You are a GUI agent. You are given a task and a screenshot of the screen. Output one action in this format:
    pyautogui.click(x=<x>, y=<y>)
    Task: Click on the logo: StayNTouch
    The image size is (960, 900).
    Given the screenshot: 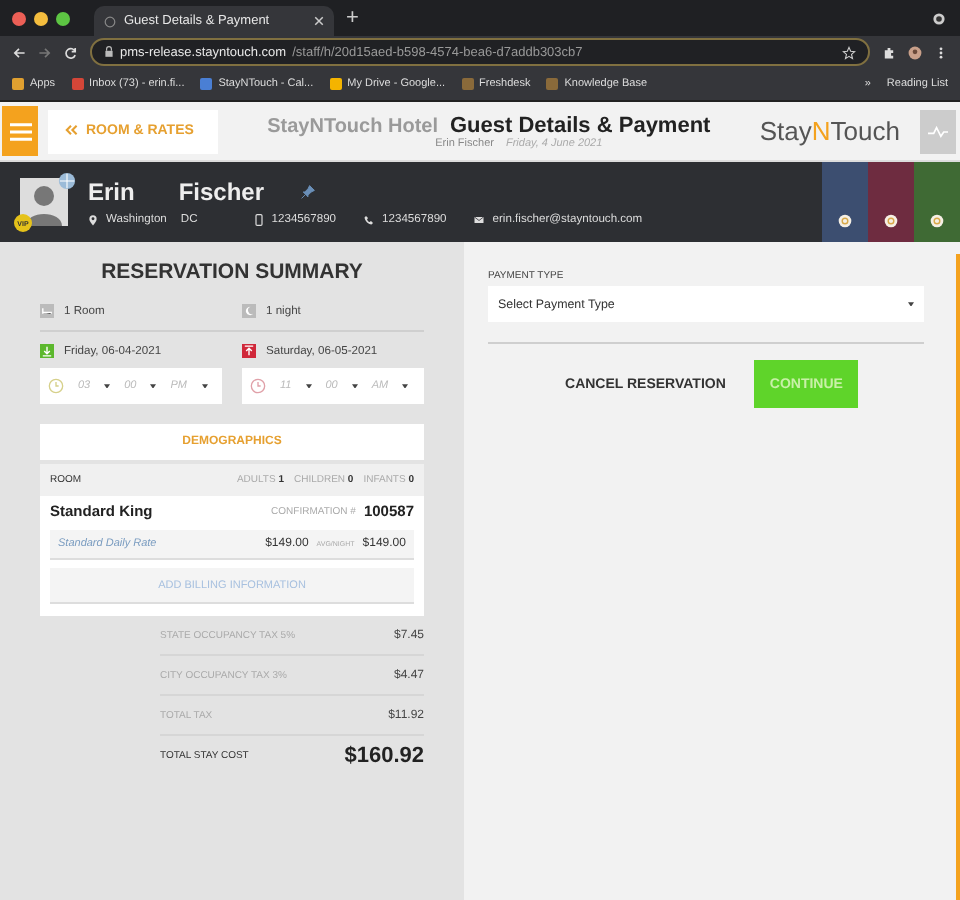 What is the action you would take?
    pyautogui.click(x=829, y=131)
    